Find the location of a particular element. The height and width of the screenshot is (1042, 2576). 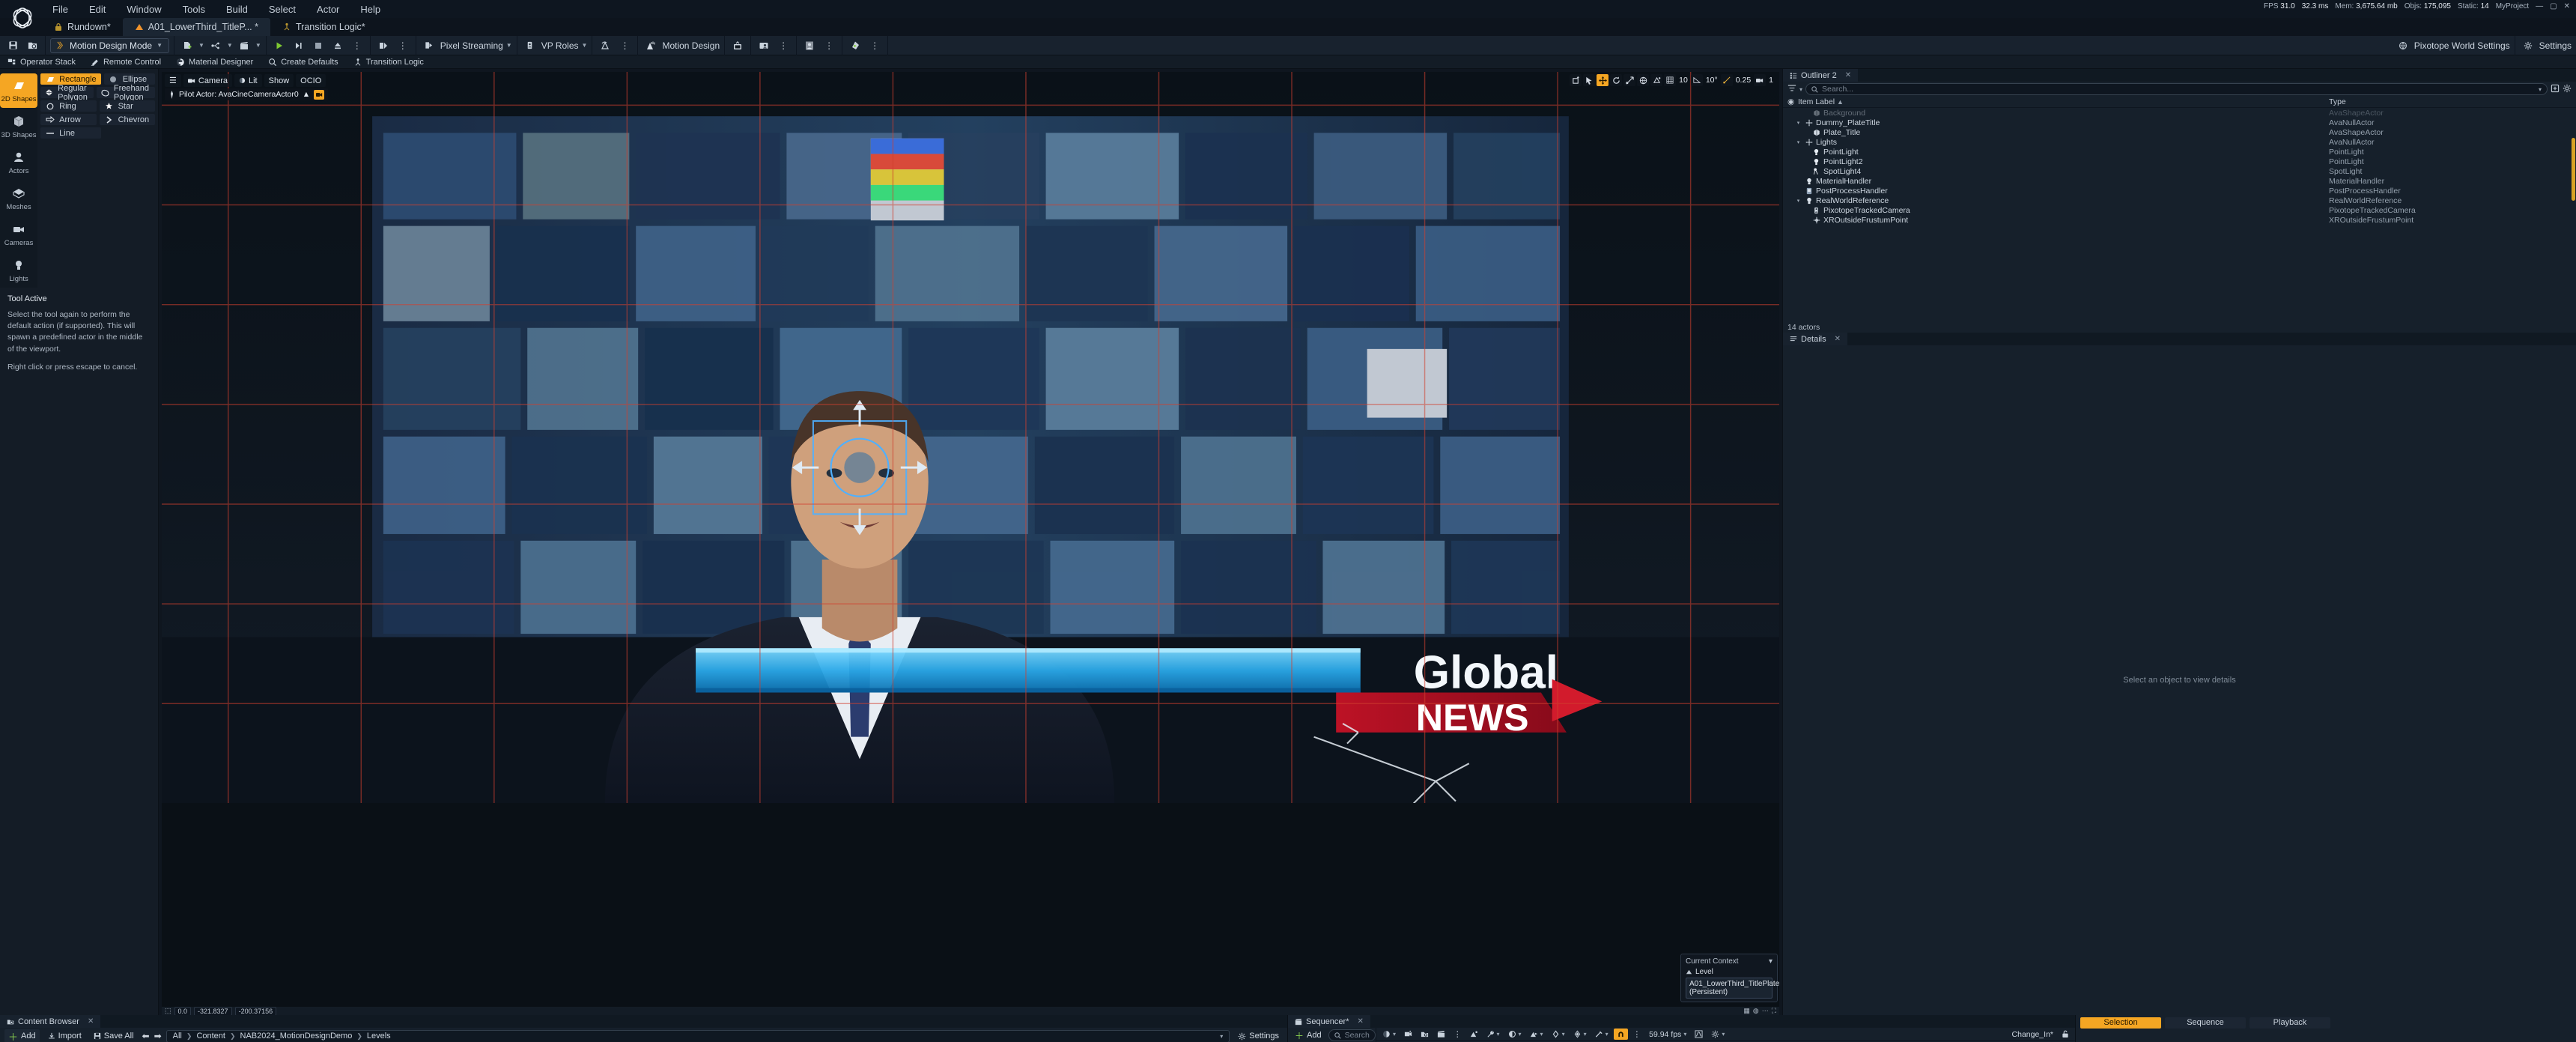

animation-add-button: ＋ Add is located at coordinates (1308, 1035).